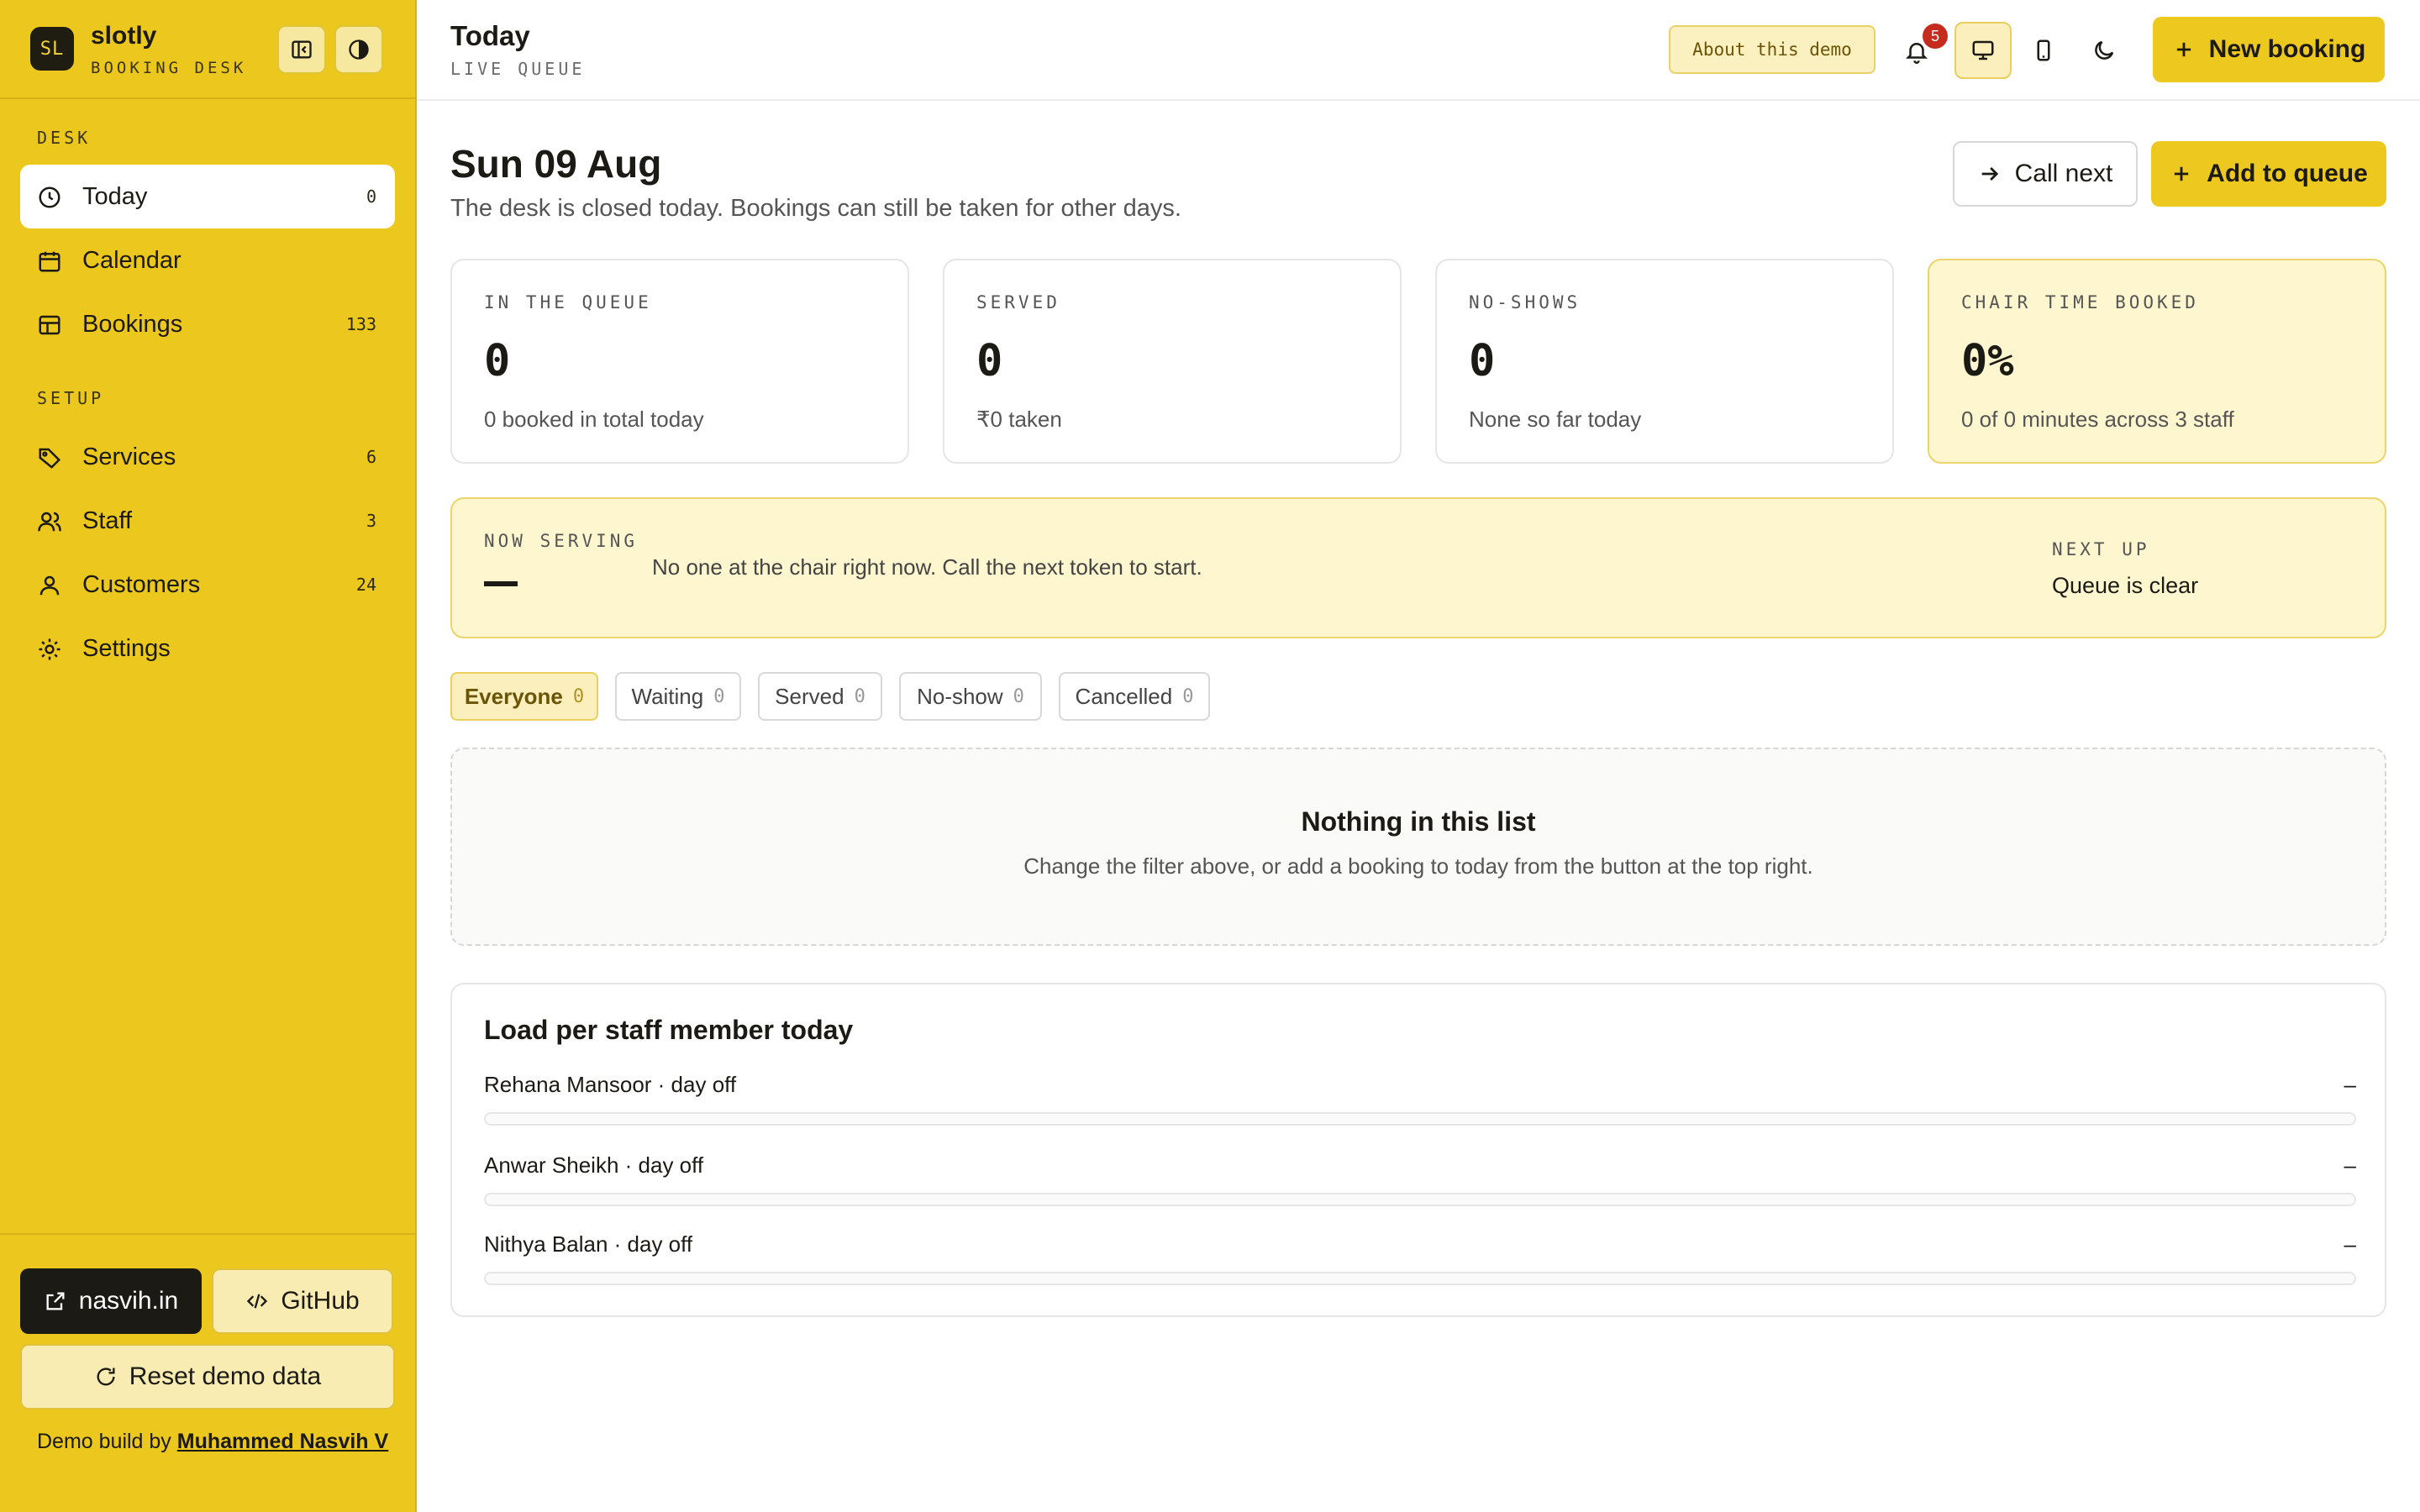 The height and width of the screenshot is (1512, 2420). I want to click on new-booking-button: New booking, so click(2269, 49).